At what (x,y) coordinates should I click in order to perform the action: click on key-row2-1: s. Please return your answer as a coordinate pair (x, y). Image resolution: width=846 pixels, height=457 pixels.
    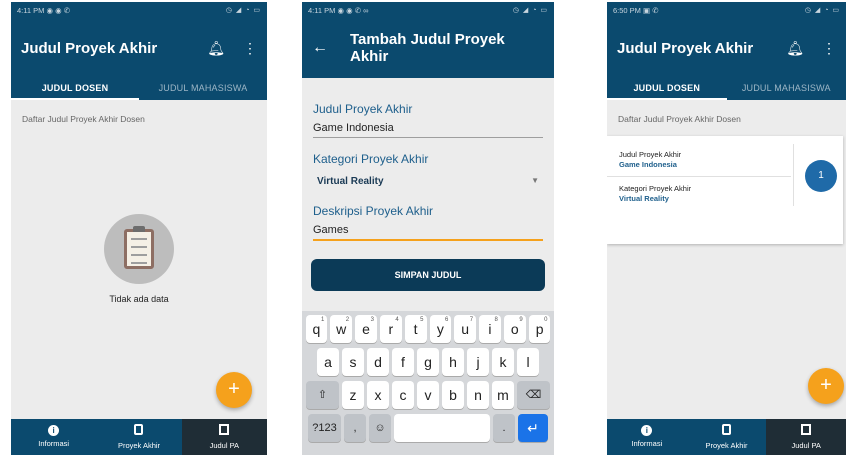
    Looking at the image, I should click on (353, 362).